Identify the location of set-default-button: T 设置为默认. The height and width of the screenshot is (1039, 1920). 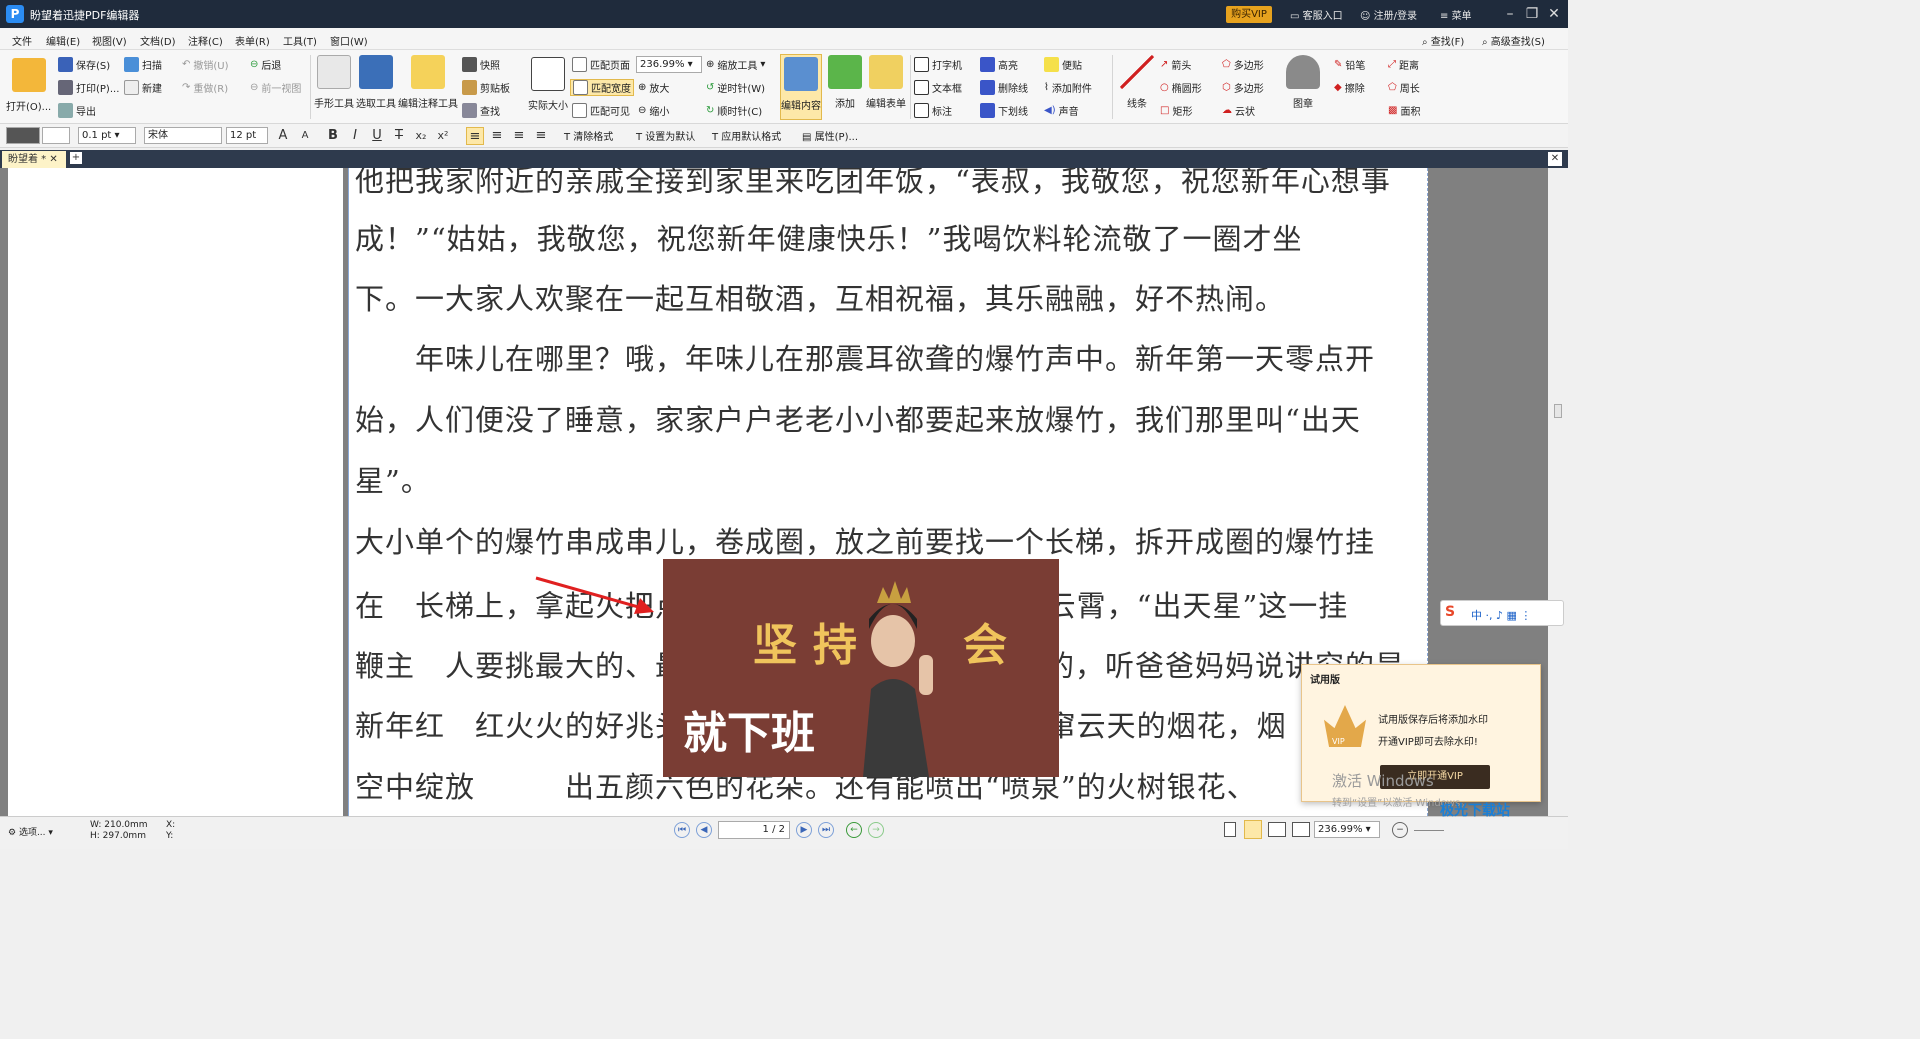
(665, 135).